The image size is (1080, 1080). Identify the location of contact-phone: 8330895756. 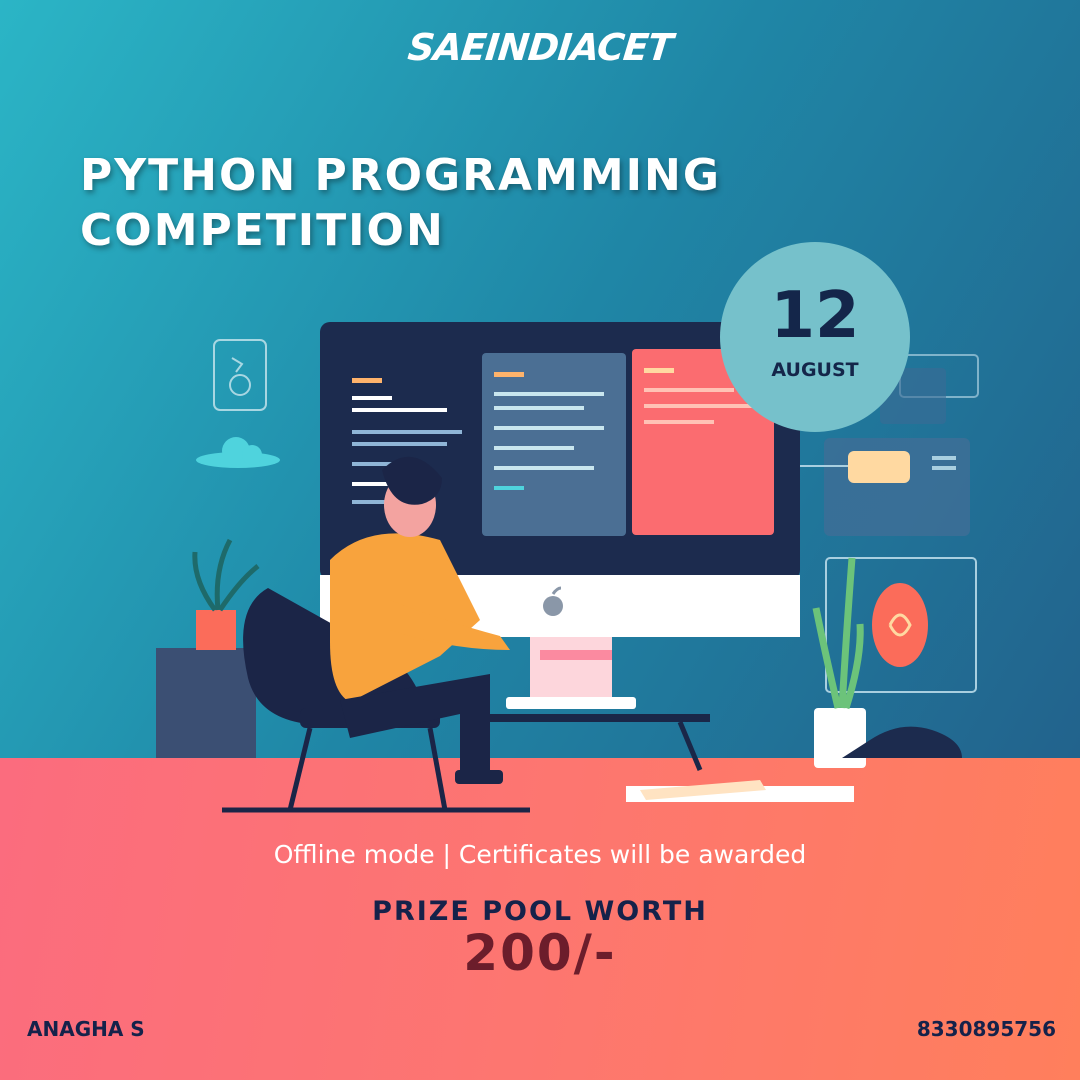
(986, 1029).